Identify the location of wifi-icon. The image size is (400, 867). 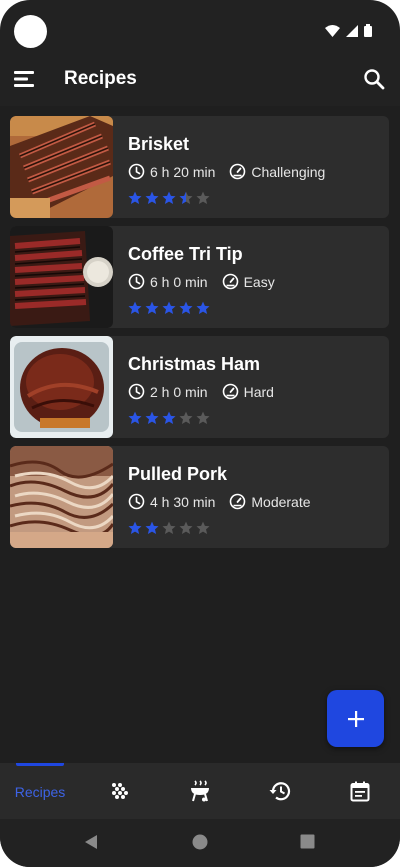
(332, 30).